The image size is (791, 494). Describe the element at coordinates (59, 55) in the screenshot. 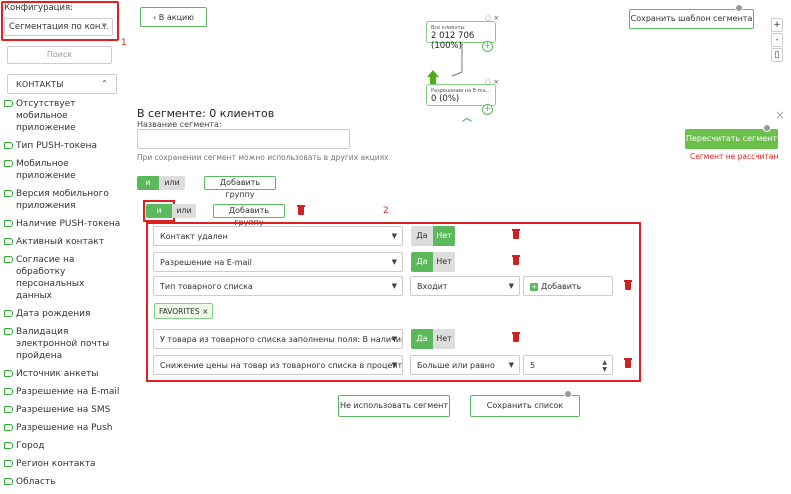

I see `search-input: Поиск` at that location.